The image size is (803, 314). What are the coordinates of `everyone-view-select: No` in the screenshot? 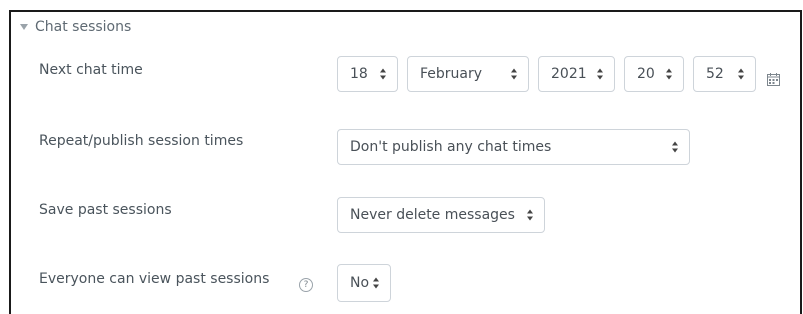 It's located at (364, 283).